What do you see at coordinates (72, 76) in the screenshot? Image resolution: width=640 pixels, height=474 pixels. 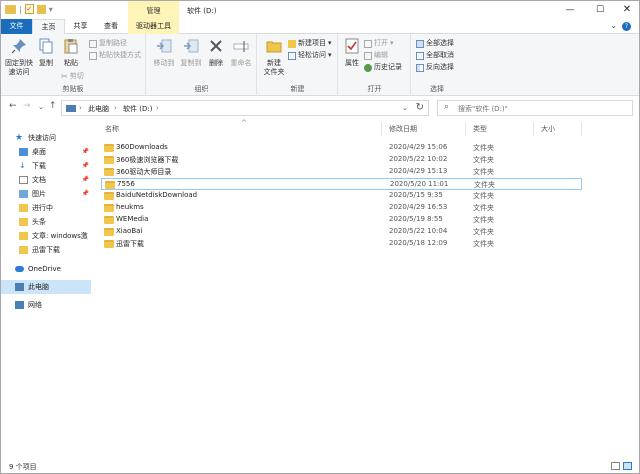 I see `cut-button: ✂ 剪切` at bounding box center [72, 76].